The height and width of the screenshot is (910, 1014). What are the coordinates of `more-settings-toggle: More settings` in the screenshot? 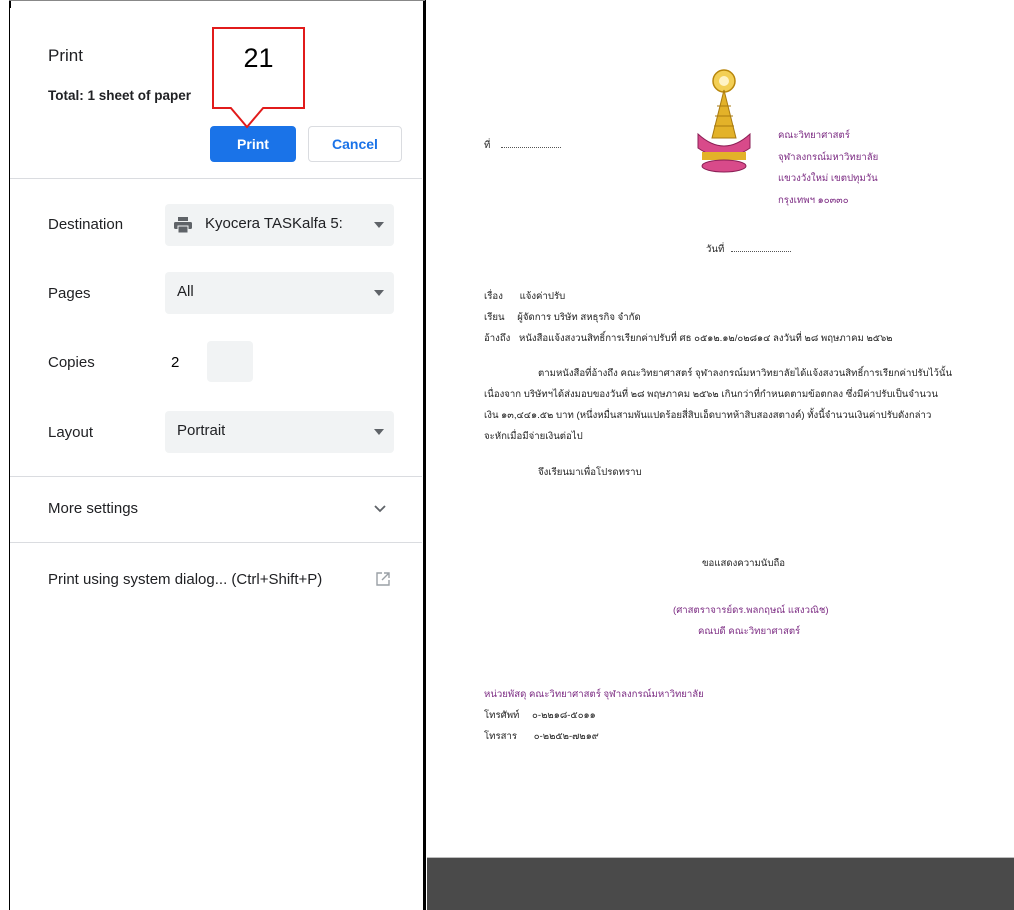 It's located at (223, 508).